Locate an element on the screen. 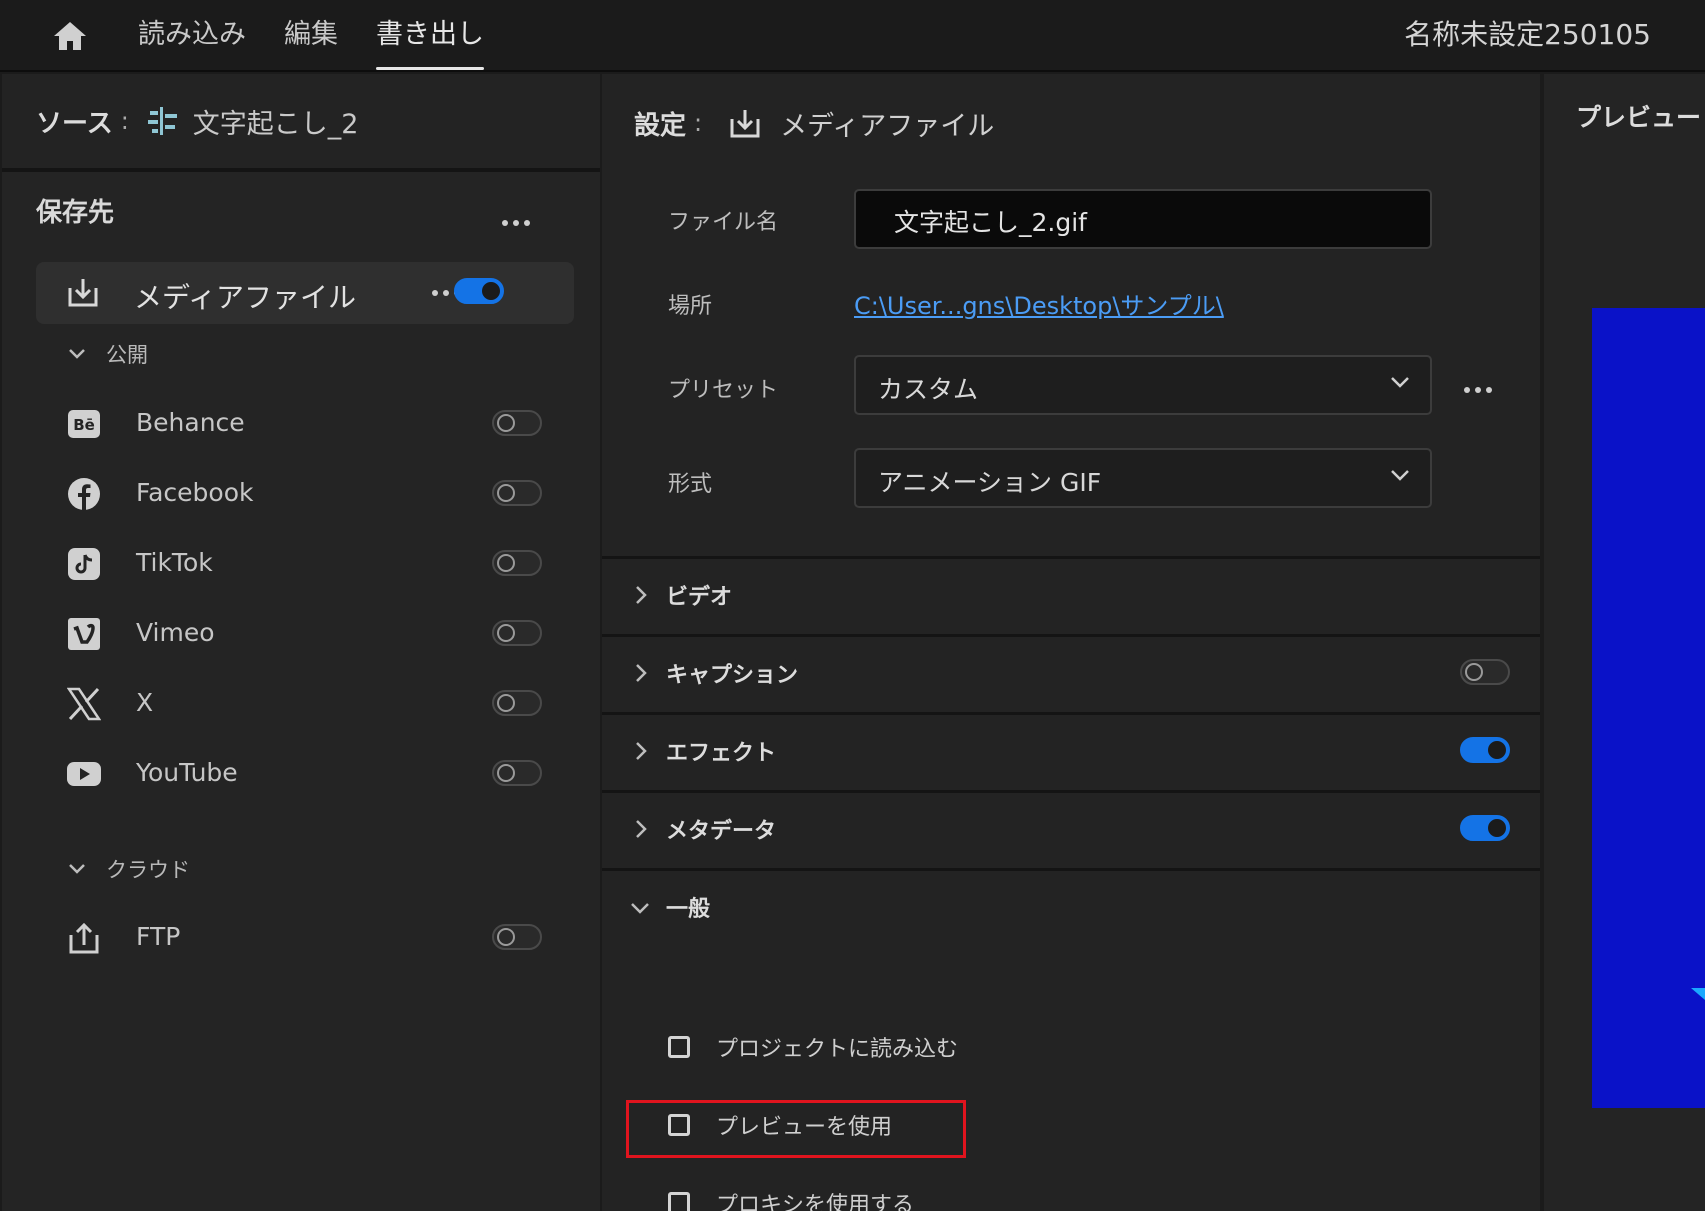 The image size is (1705, 1211). captions-toggle is located at coordinates (1485, 672).